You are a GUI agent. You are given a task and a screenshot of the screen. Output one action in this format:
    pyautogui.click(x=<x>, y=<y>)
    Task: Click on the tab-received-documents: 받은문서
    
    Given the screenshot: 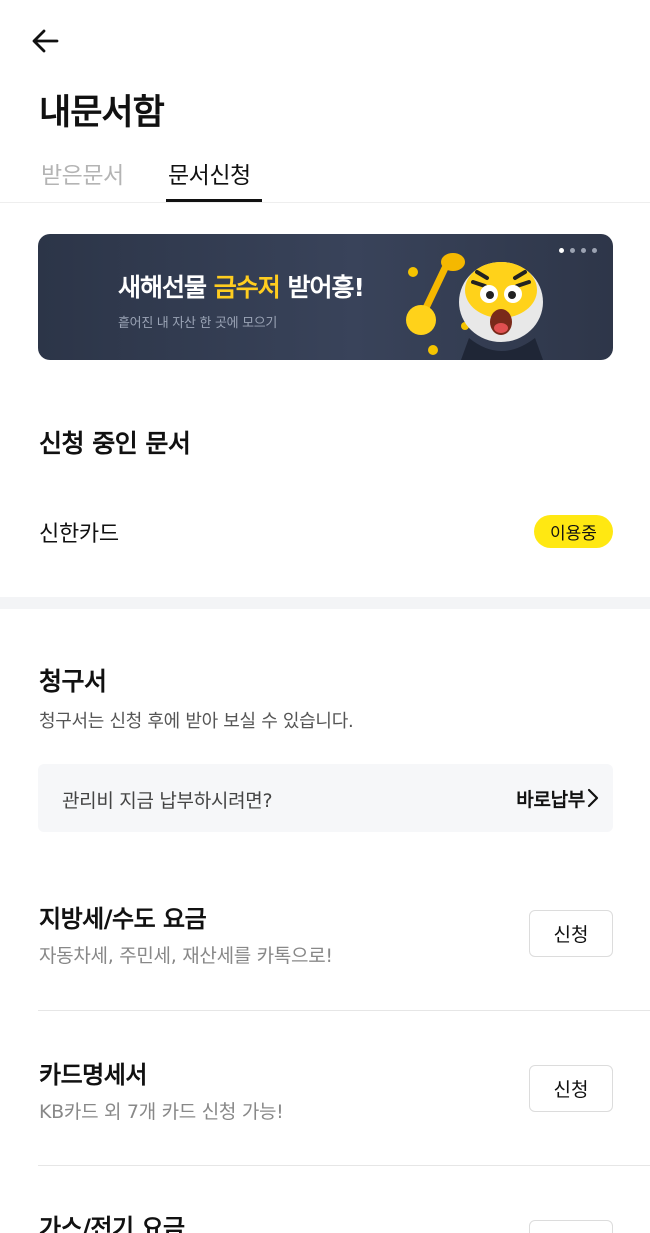 What is the action you would take?
    pyautogui.click(x=82, y=173)
    